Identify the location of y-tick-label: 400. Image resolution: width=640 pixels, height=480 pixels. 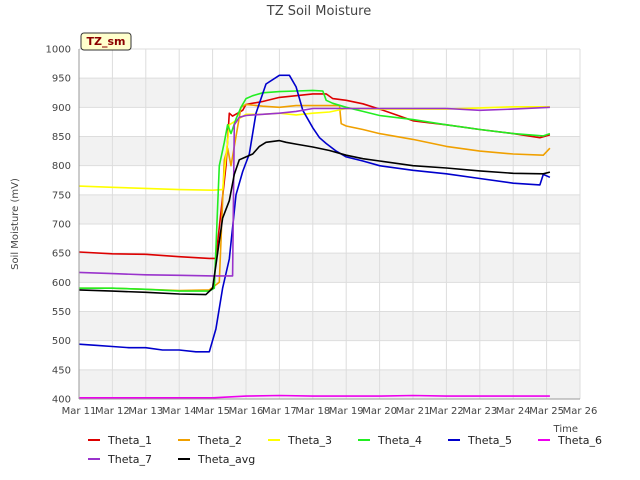
(61, 400).